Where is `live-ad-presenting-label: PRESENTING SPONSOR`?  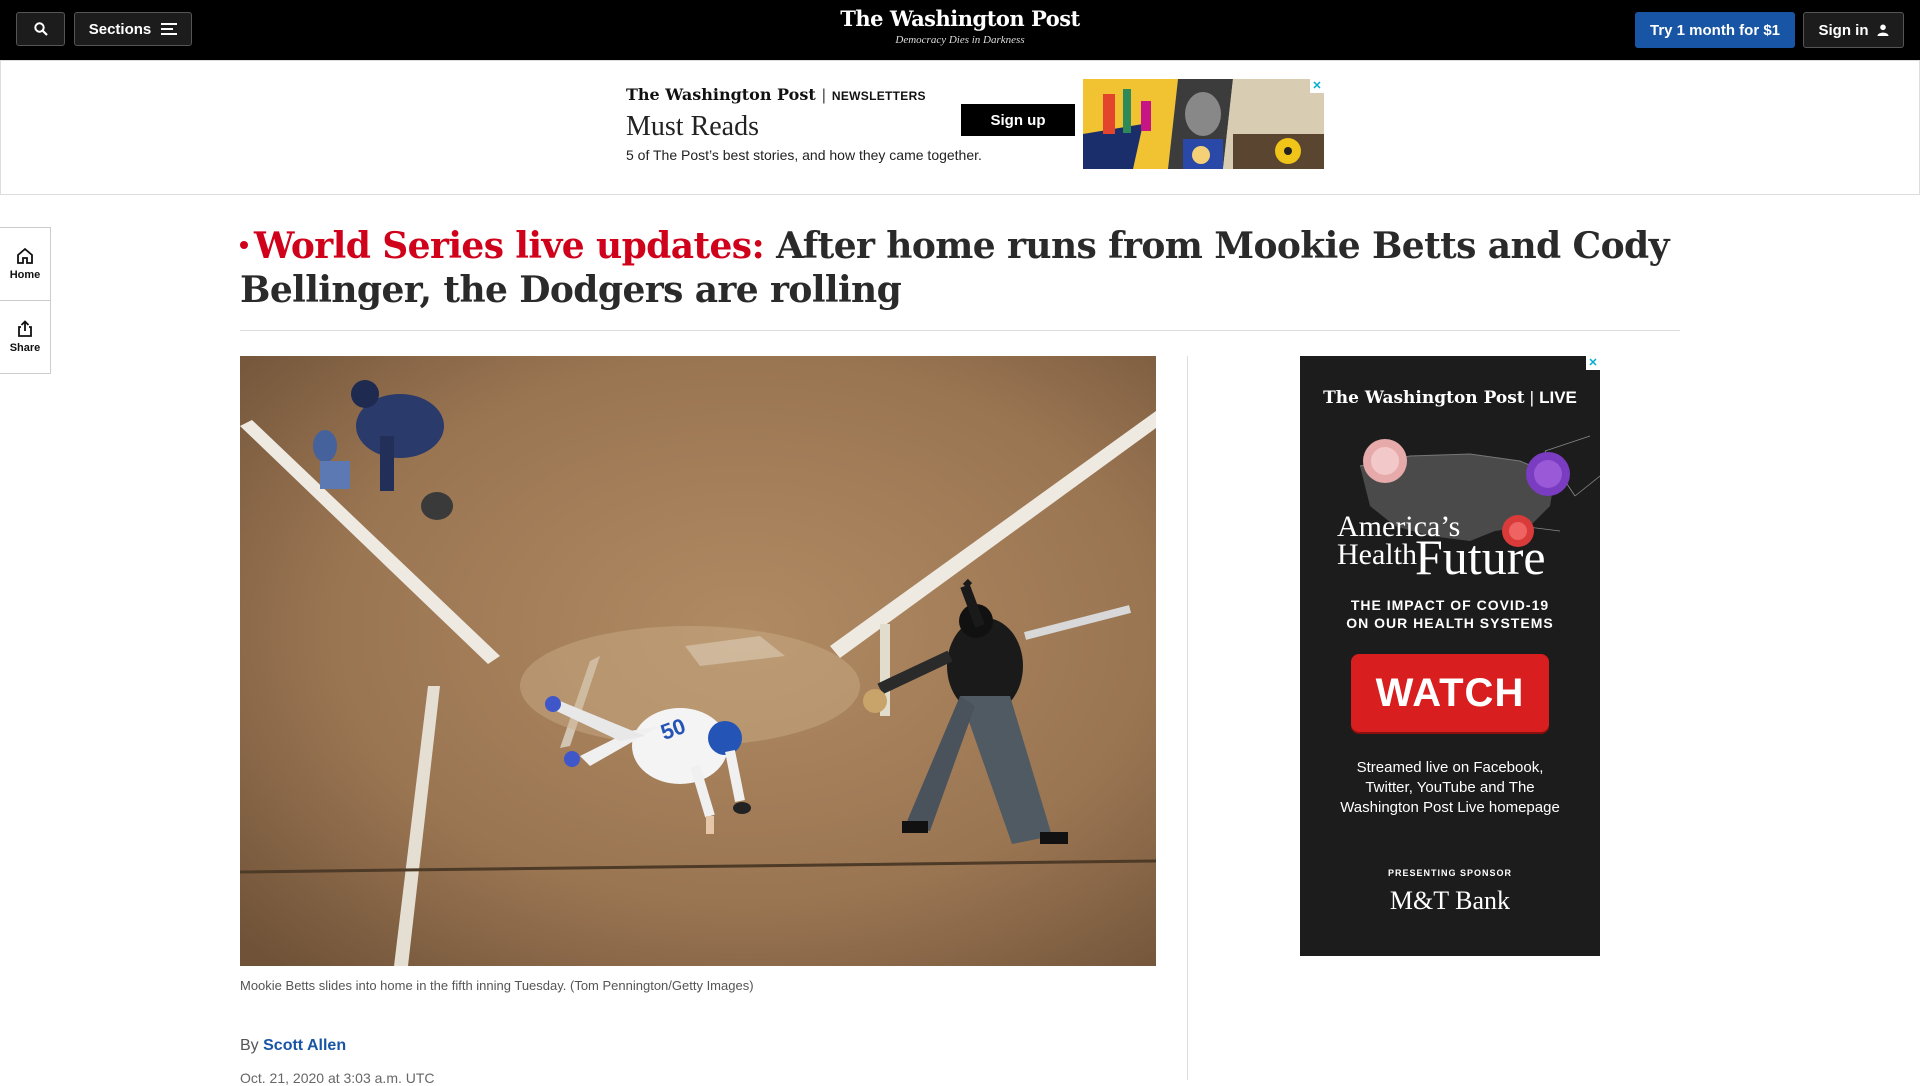
live-ad-presenting-label: PRESENTING SPONSOR is located at coordinates (1450, 873).